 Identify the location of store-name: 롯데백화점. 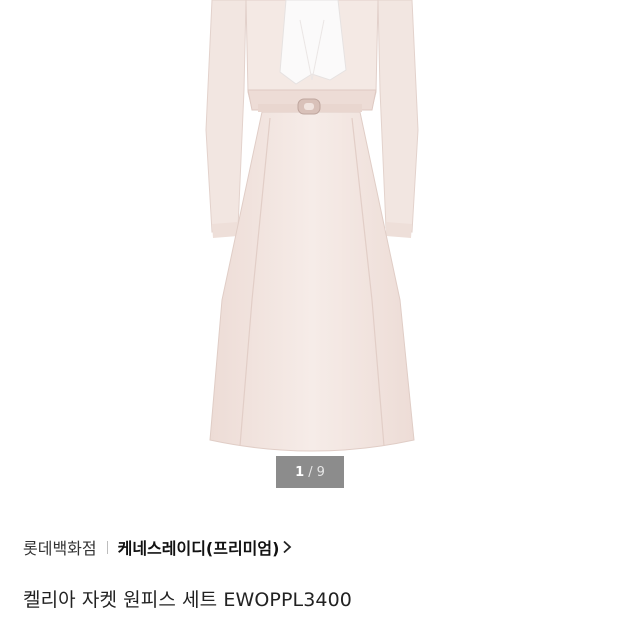
(60, 548).